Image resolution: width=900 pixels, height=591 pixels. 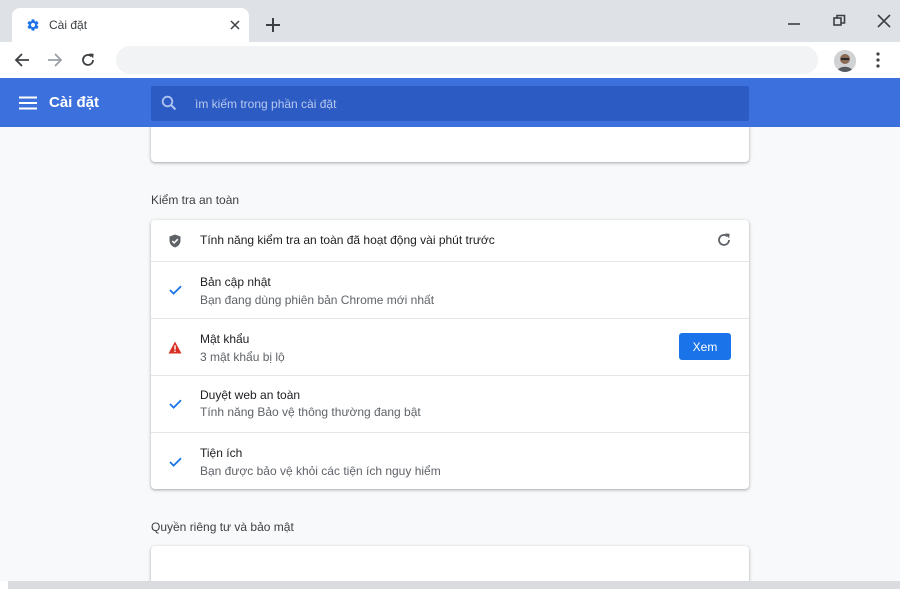 What do you see at coordinates (310, 412) in the screenshot?
I see `safe-browsing-subtitle: Tính năng Bảo vệ thông thường đang bật` at bounding box center [310, 412].